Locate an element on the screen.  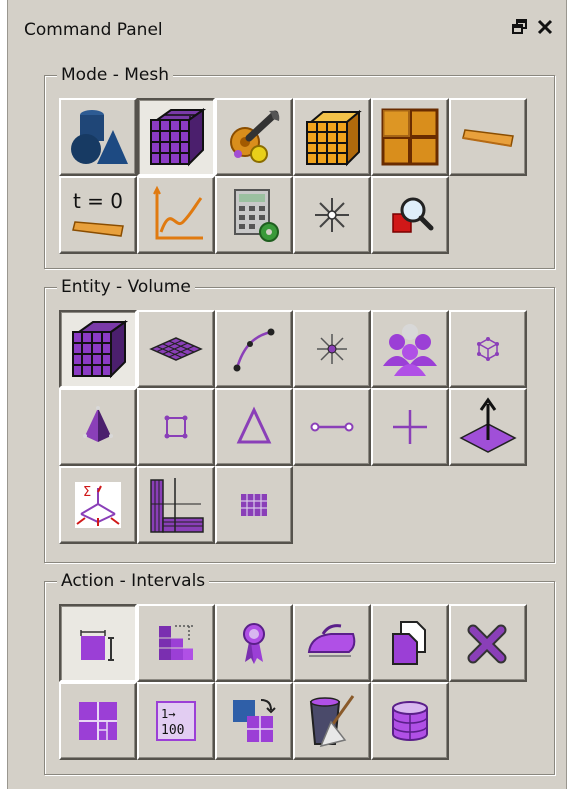
entity-node-button is located at coordinates (410, 427).